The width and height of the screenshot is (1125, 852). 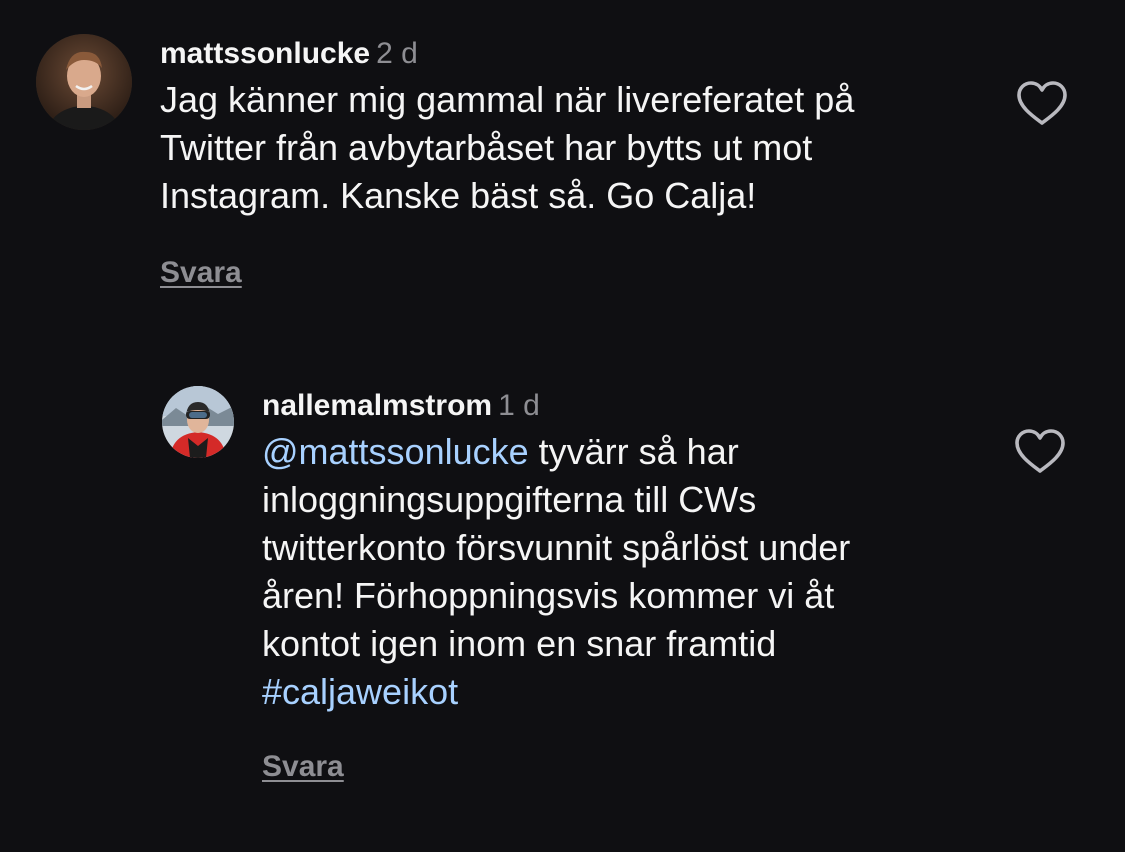 What do you see at coordinates (360, 691) in the screenshot?
I see `hashtag-link: #caljaweikot` at bounding box center [360, 691].